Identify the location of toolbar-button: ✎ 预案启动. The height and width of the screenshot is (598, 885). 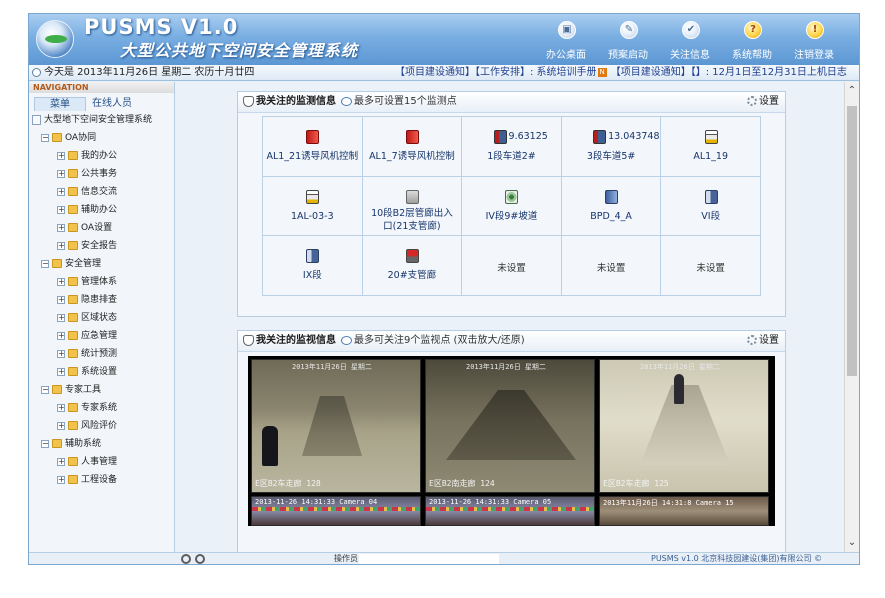
(628, 40).